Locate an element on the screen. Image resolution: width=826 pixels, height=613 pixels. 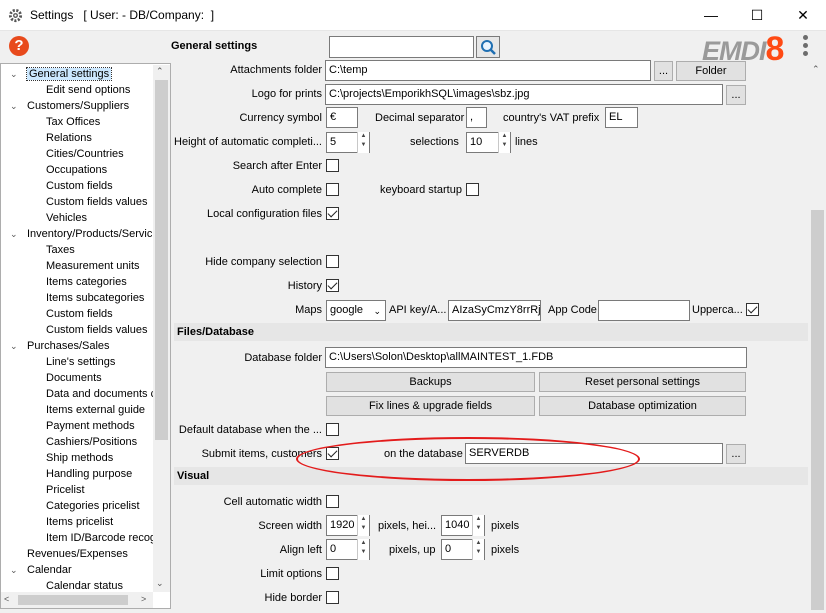
tree-item: Cashiers/Positions is located at coordinates (91, 442).